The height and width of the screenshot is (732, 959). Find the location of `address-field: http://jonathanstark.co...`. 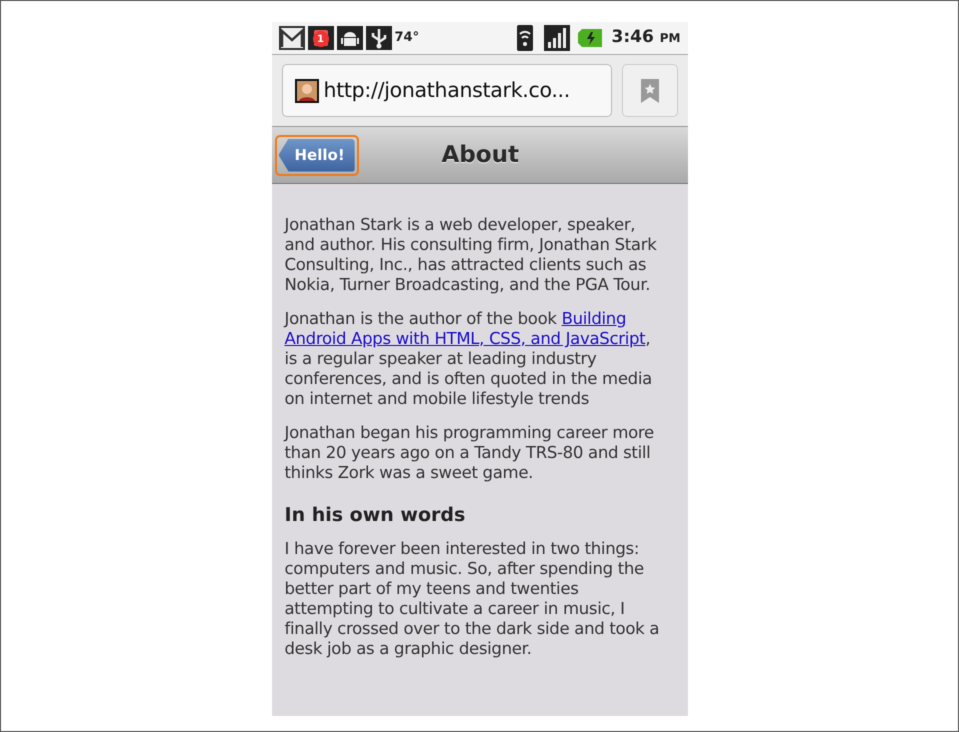

address-field: http://jonathanstark.co... is located at coordinates (447, 90).